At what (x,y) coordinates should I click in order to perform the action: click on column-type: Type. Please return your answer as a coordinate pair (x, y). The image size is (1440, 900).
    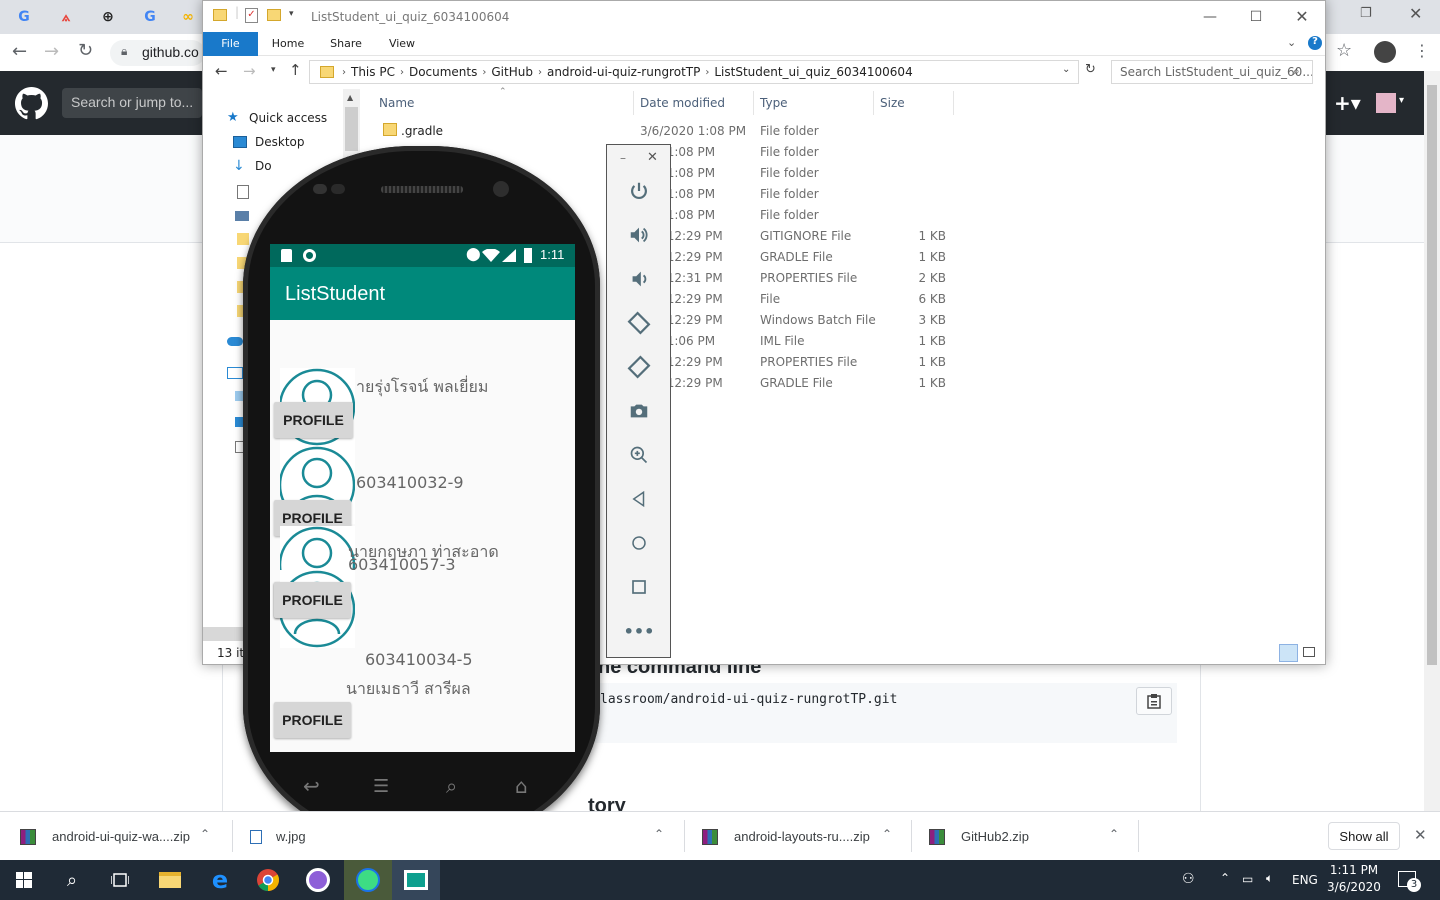
    Looking at the image, I should click on (774, 103).